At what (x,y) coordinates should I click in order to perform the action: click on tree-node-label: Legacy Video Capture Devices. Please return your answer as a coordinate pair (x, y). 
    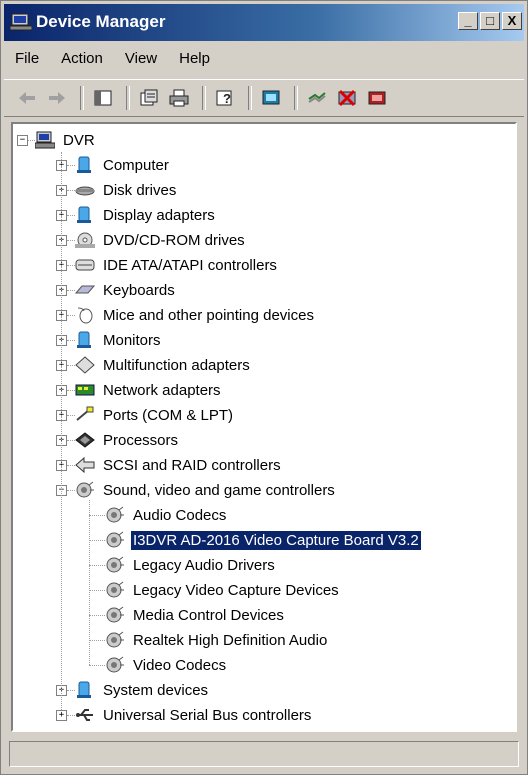
    Looking at the image, I should click on (236, 590).